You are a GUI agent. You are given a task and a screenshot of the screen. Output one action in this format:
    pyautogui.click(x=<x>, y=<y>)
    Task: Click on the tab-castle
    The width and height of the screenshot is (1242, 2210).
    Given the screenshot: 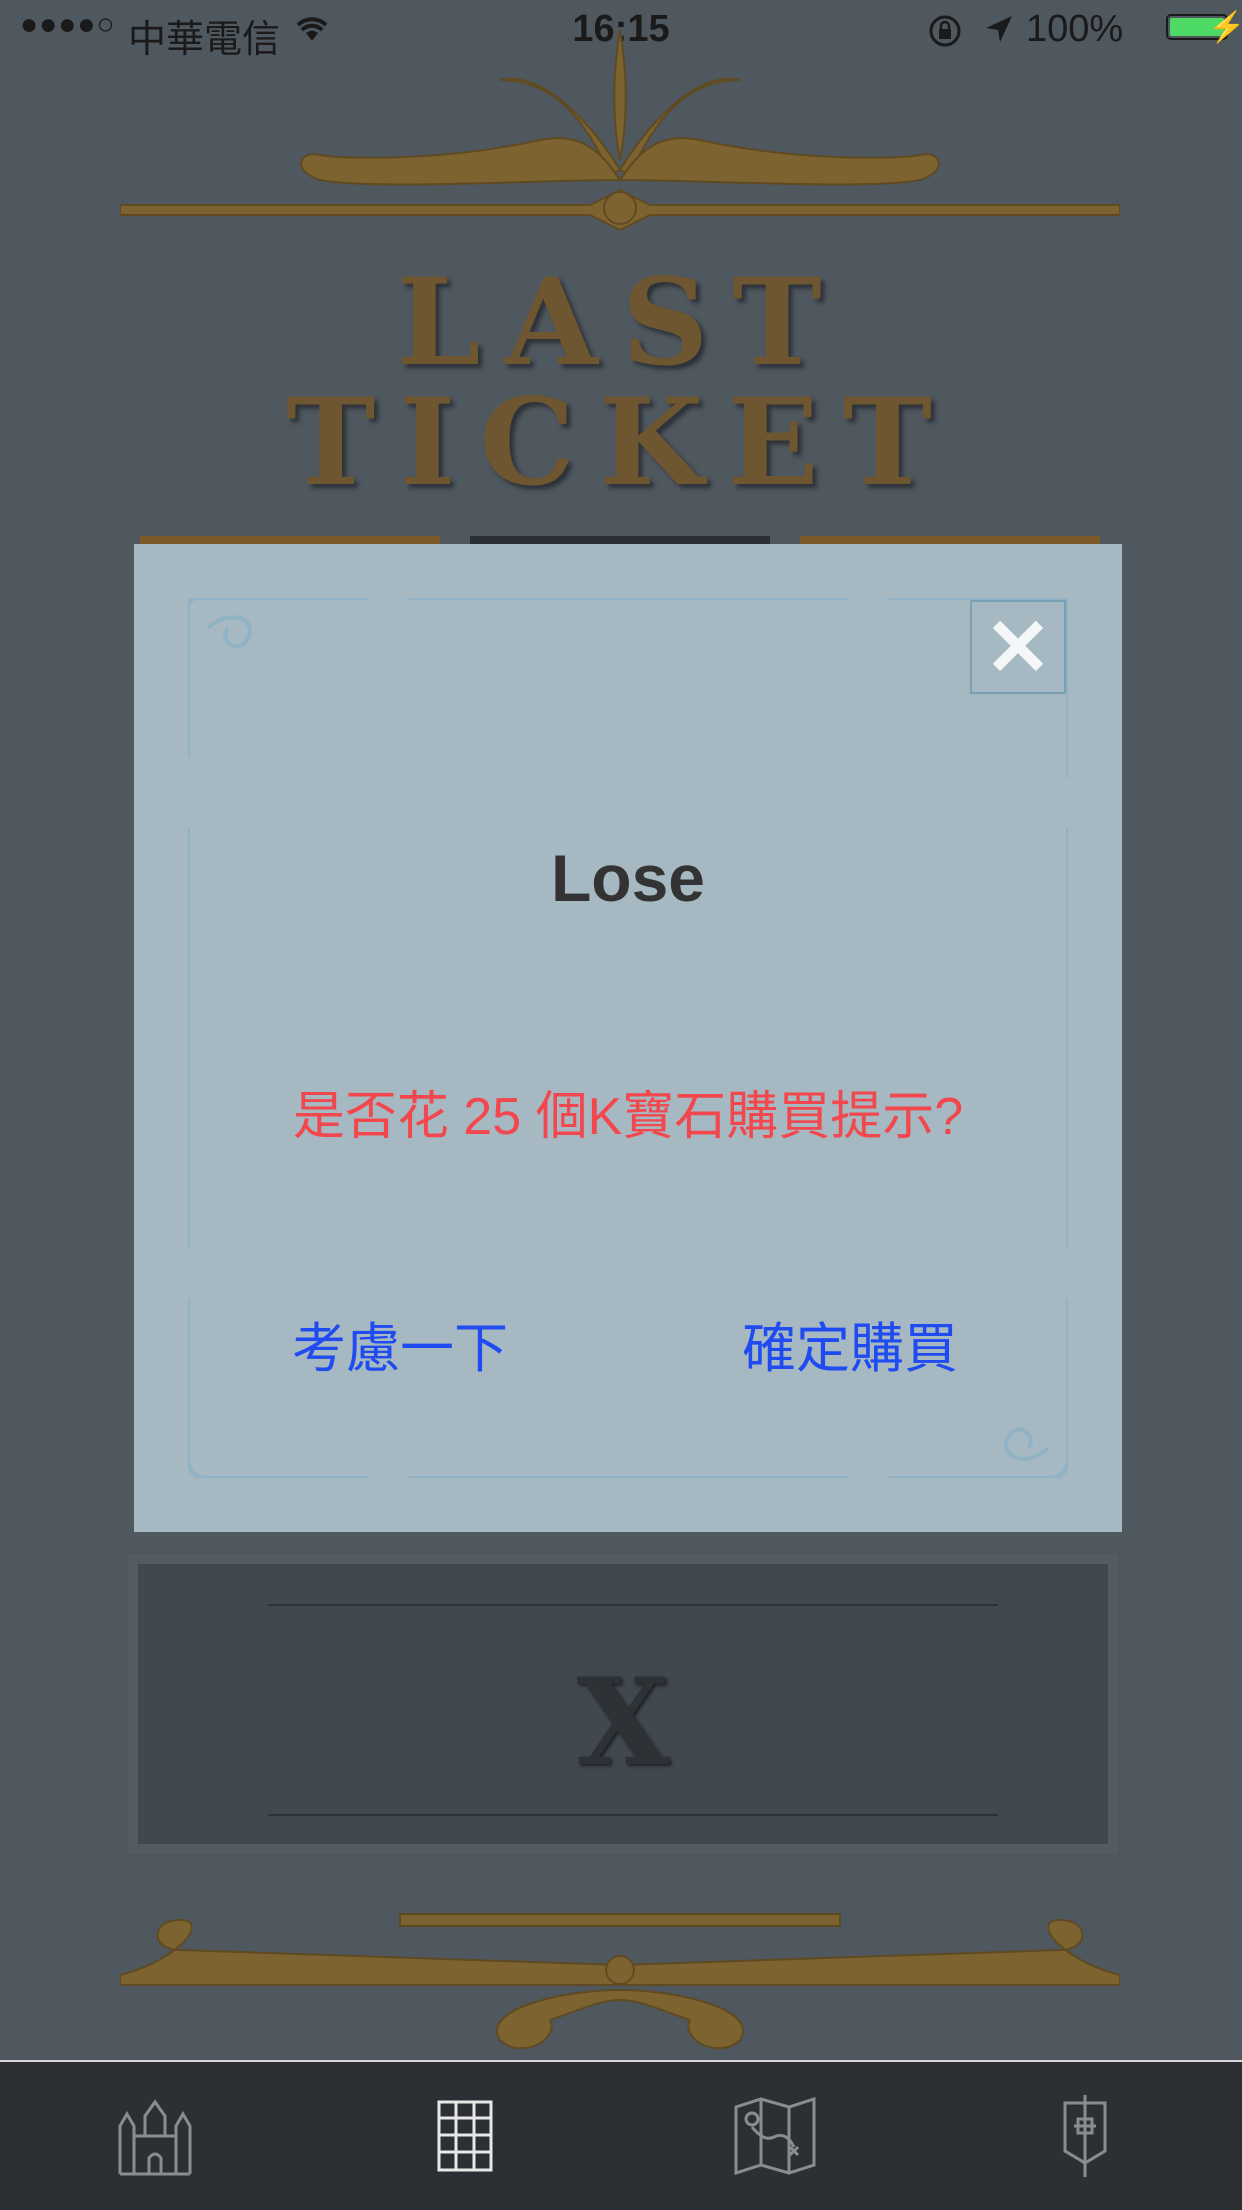 What is the action you would take?
    pyautogui.click(x=155, y=2136)
    